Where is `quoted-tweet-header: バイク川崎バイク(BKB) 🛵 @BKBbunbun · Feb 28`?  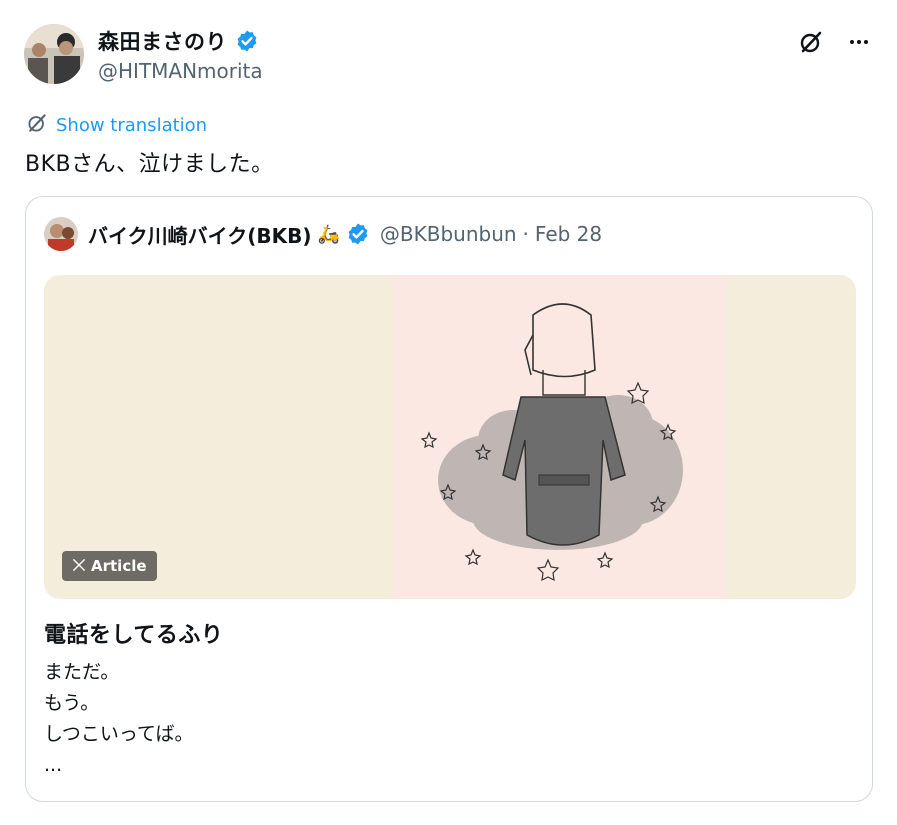 quoted-tweet-header: バイク川崎バイク(BKB) 🛵 @BKBbunbun · Feb 28 is located at coordinates (323, 234).